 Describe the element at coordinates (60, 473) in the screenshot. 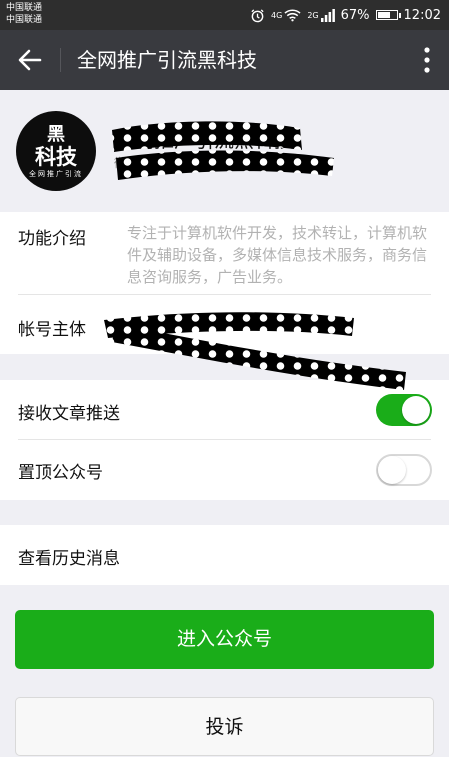

I see `pin-label: 置顶公众号` at that location.